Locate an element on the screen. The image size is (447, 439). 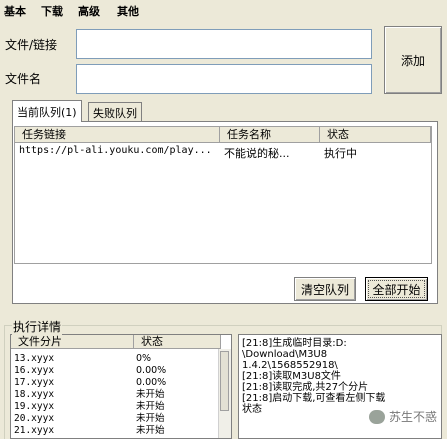
wechat-icon is located at coordinates (377, 416).